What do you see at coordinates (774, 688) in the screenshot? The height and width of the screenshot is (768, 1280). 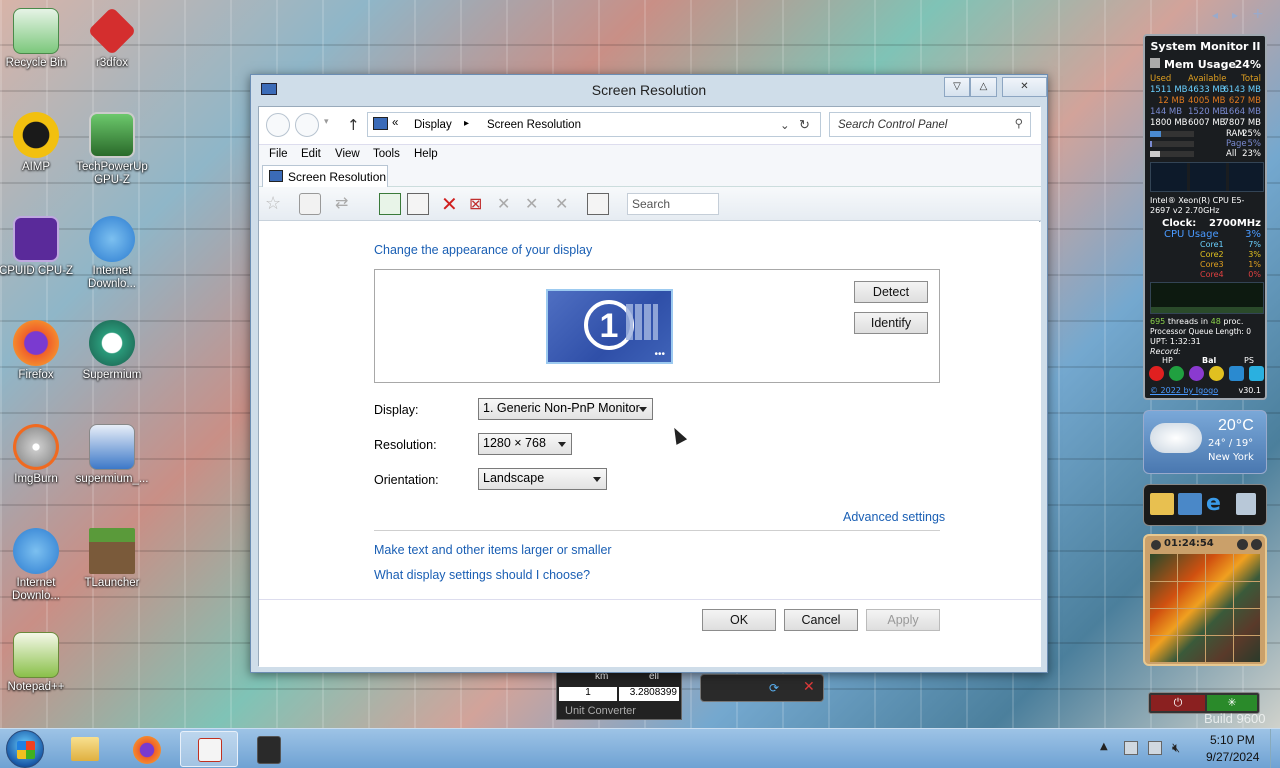 I see `refresh-icon: ⟳` at bounding box center [774, 688].